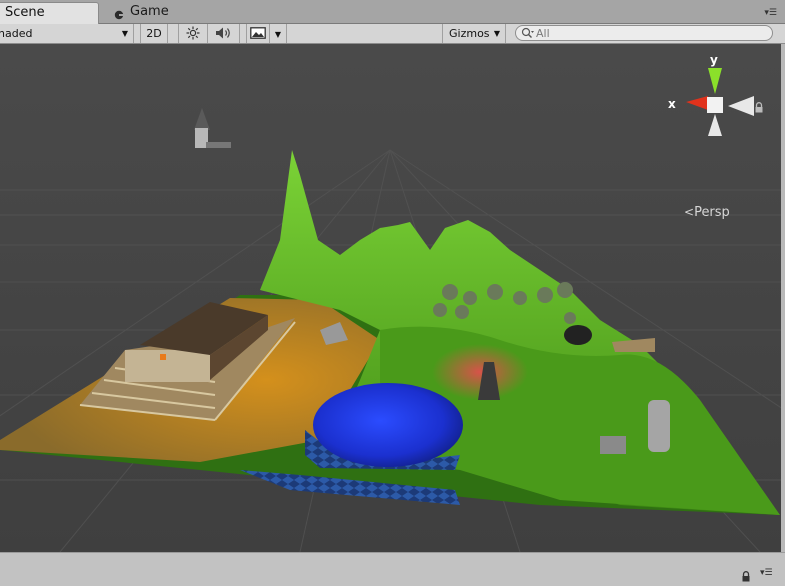  I want to click on persp-arrow-icon: <, so click(689, 212).